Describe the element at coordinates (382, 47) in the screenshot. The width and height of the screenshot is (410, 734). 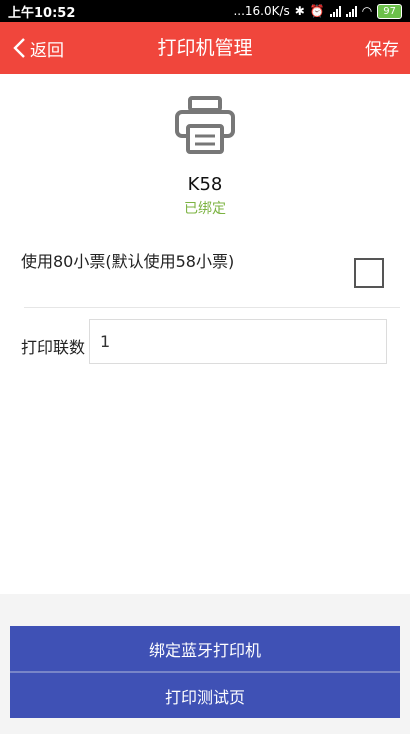
I see `save-button: 保存` at that location.